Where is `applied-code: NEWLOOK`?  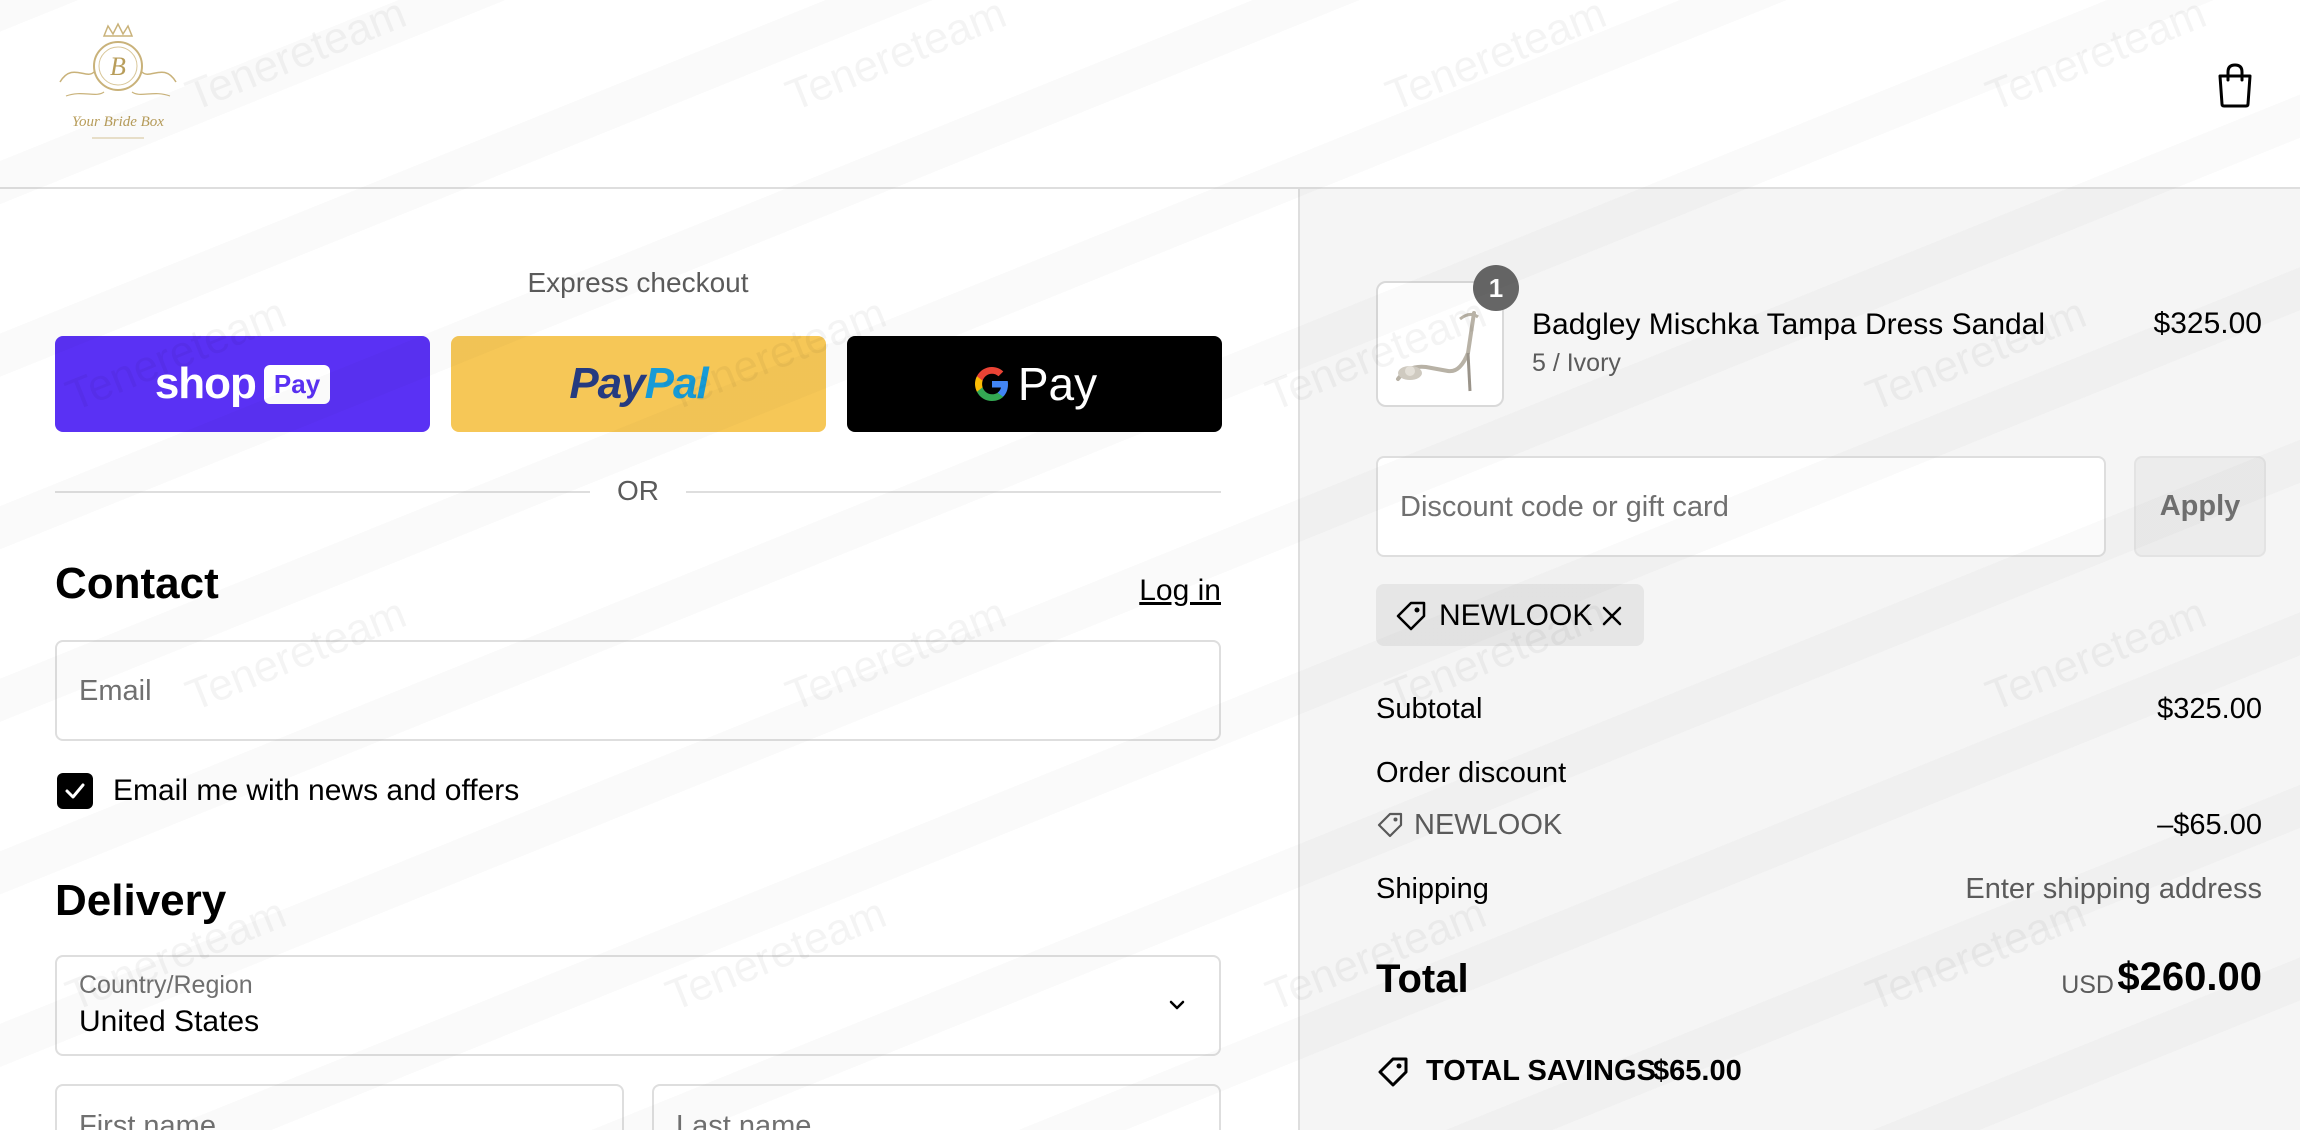 applied-code: NEWLOOK is located at coordinates (1516, 615).